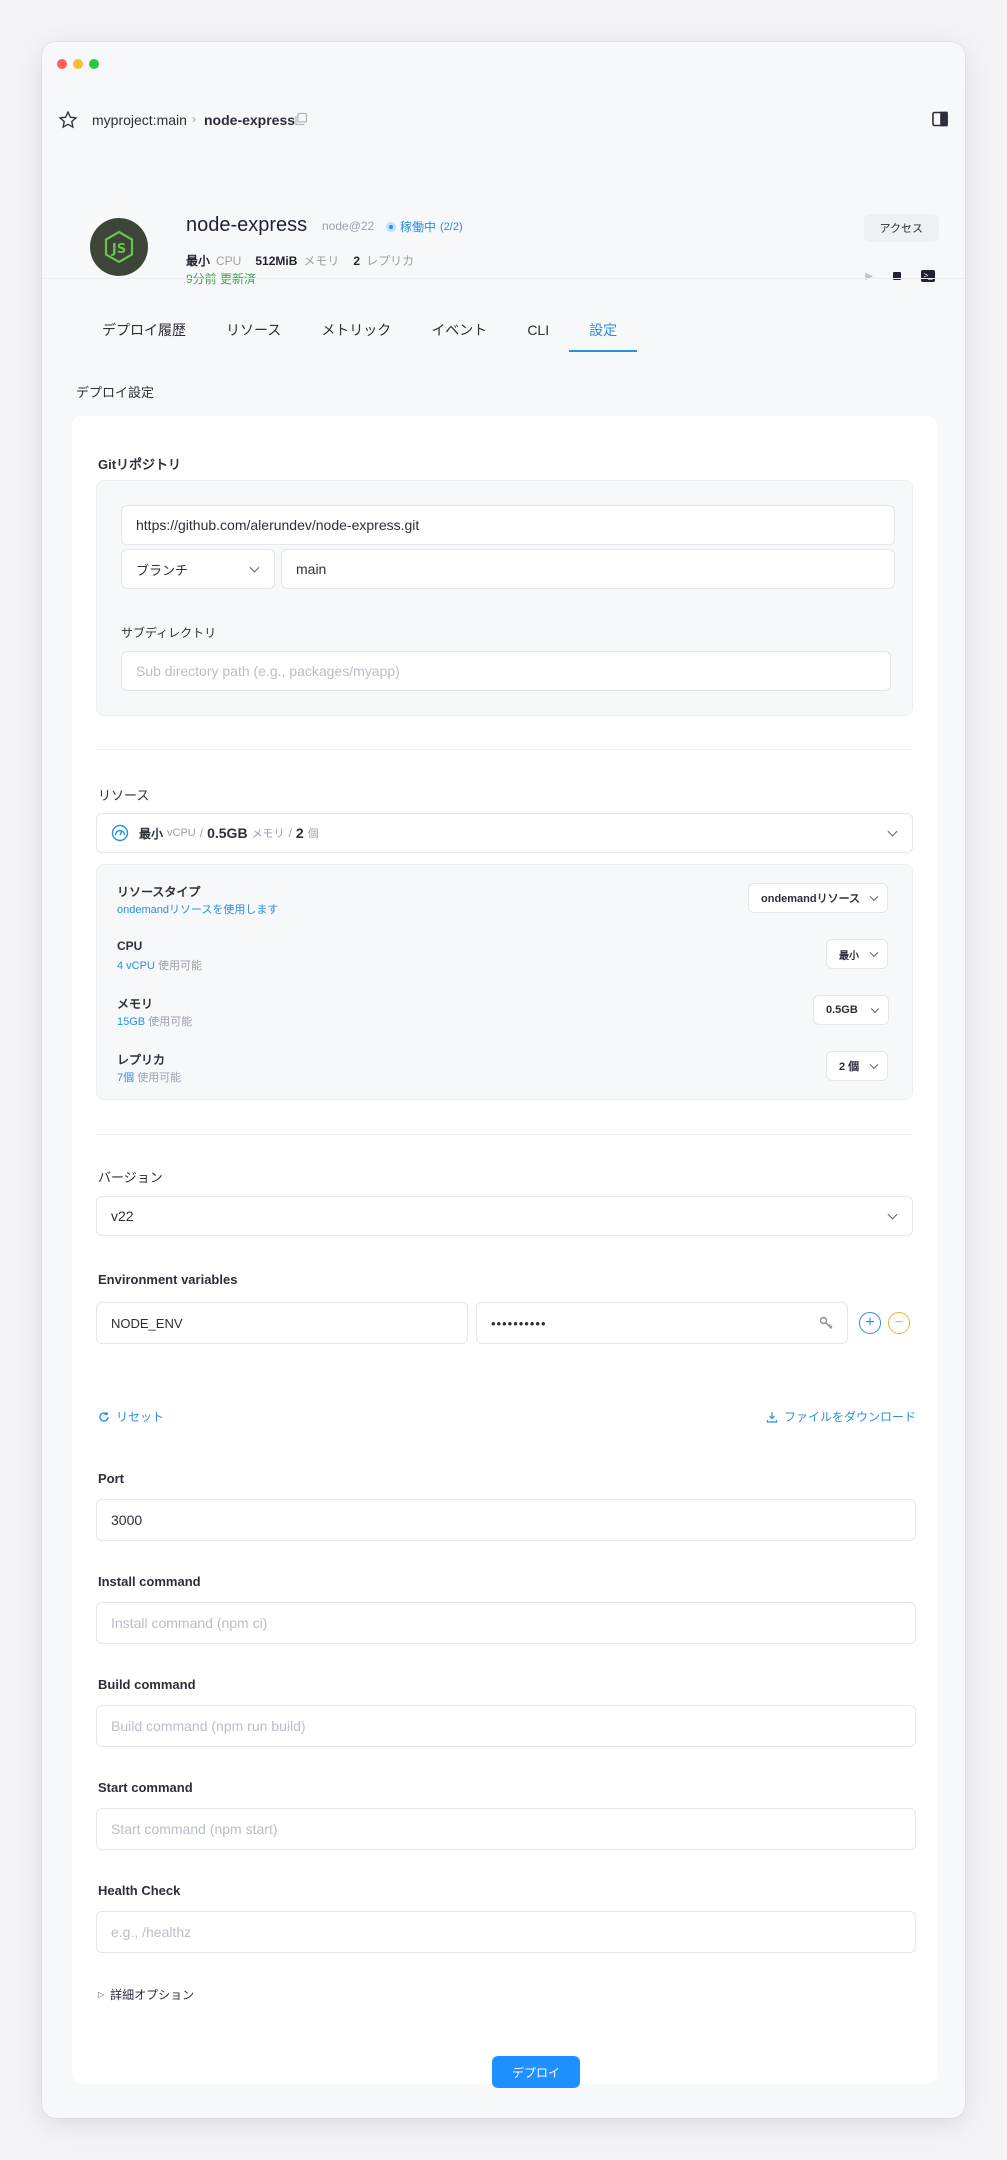 This screenshot has width=1007, height=2160. What do you see at coordinates (247, 225) in the screenshot?
I see `service-name: node-express` at bounding box center [247, 225].